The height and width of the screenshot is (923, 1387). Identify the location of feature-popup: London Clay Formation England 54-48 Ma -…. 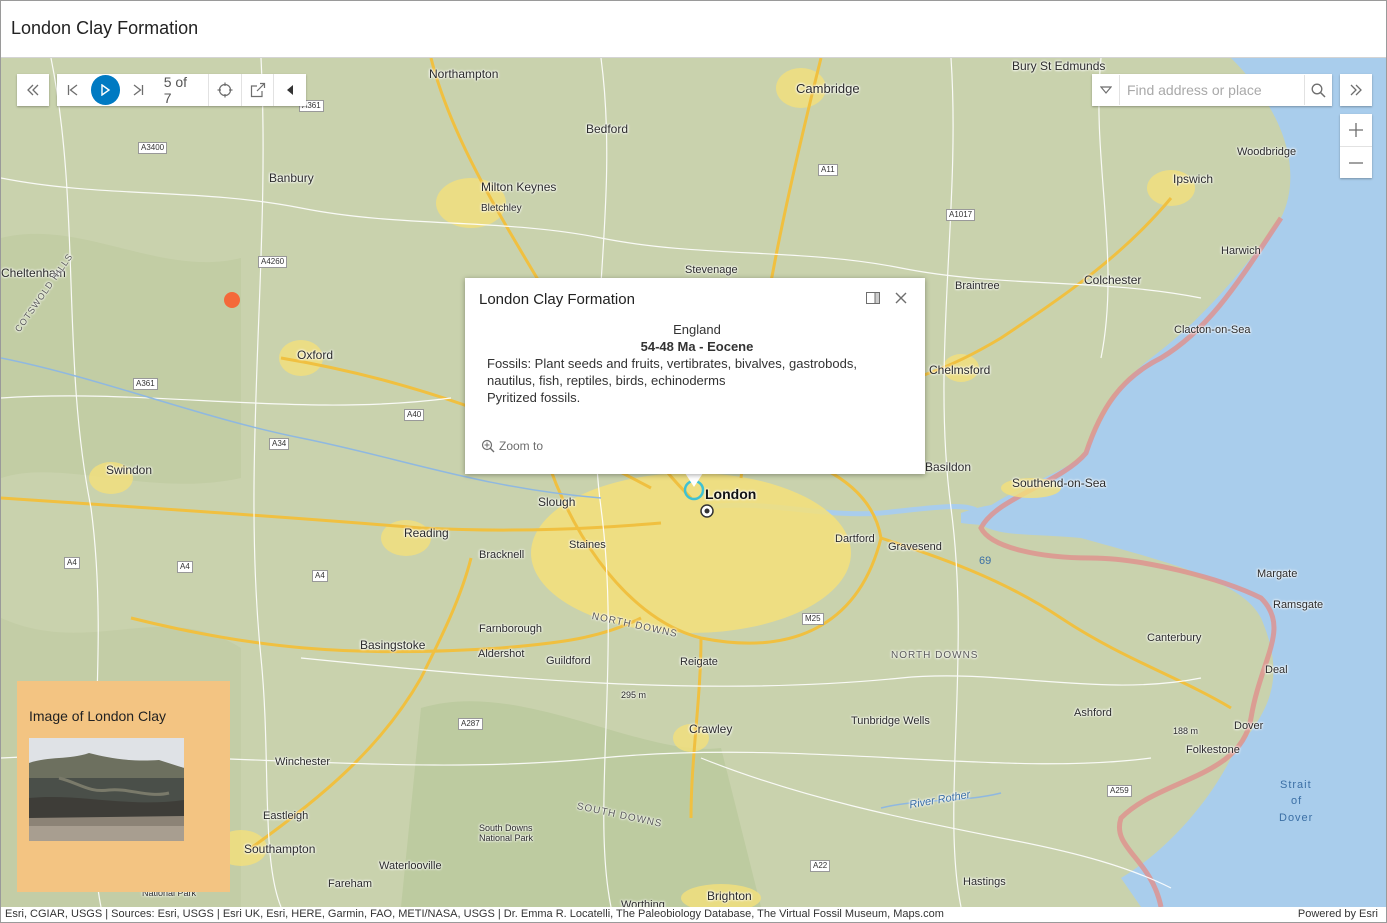
(695, 376).